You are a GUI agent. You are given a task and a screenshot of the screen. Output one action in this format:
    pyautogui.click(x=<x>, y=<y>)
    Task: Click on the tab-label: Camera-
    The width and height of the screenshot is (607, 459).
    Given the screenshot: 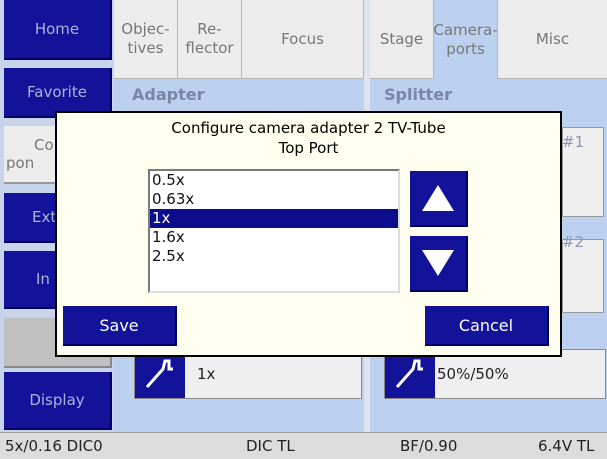 What is the action you would take?
    pyautogui.click(x=465, y=29)
    